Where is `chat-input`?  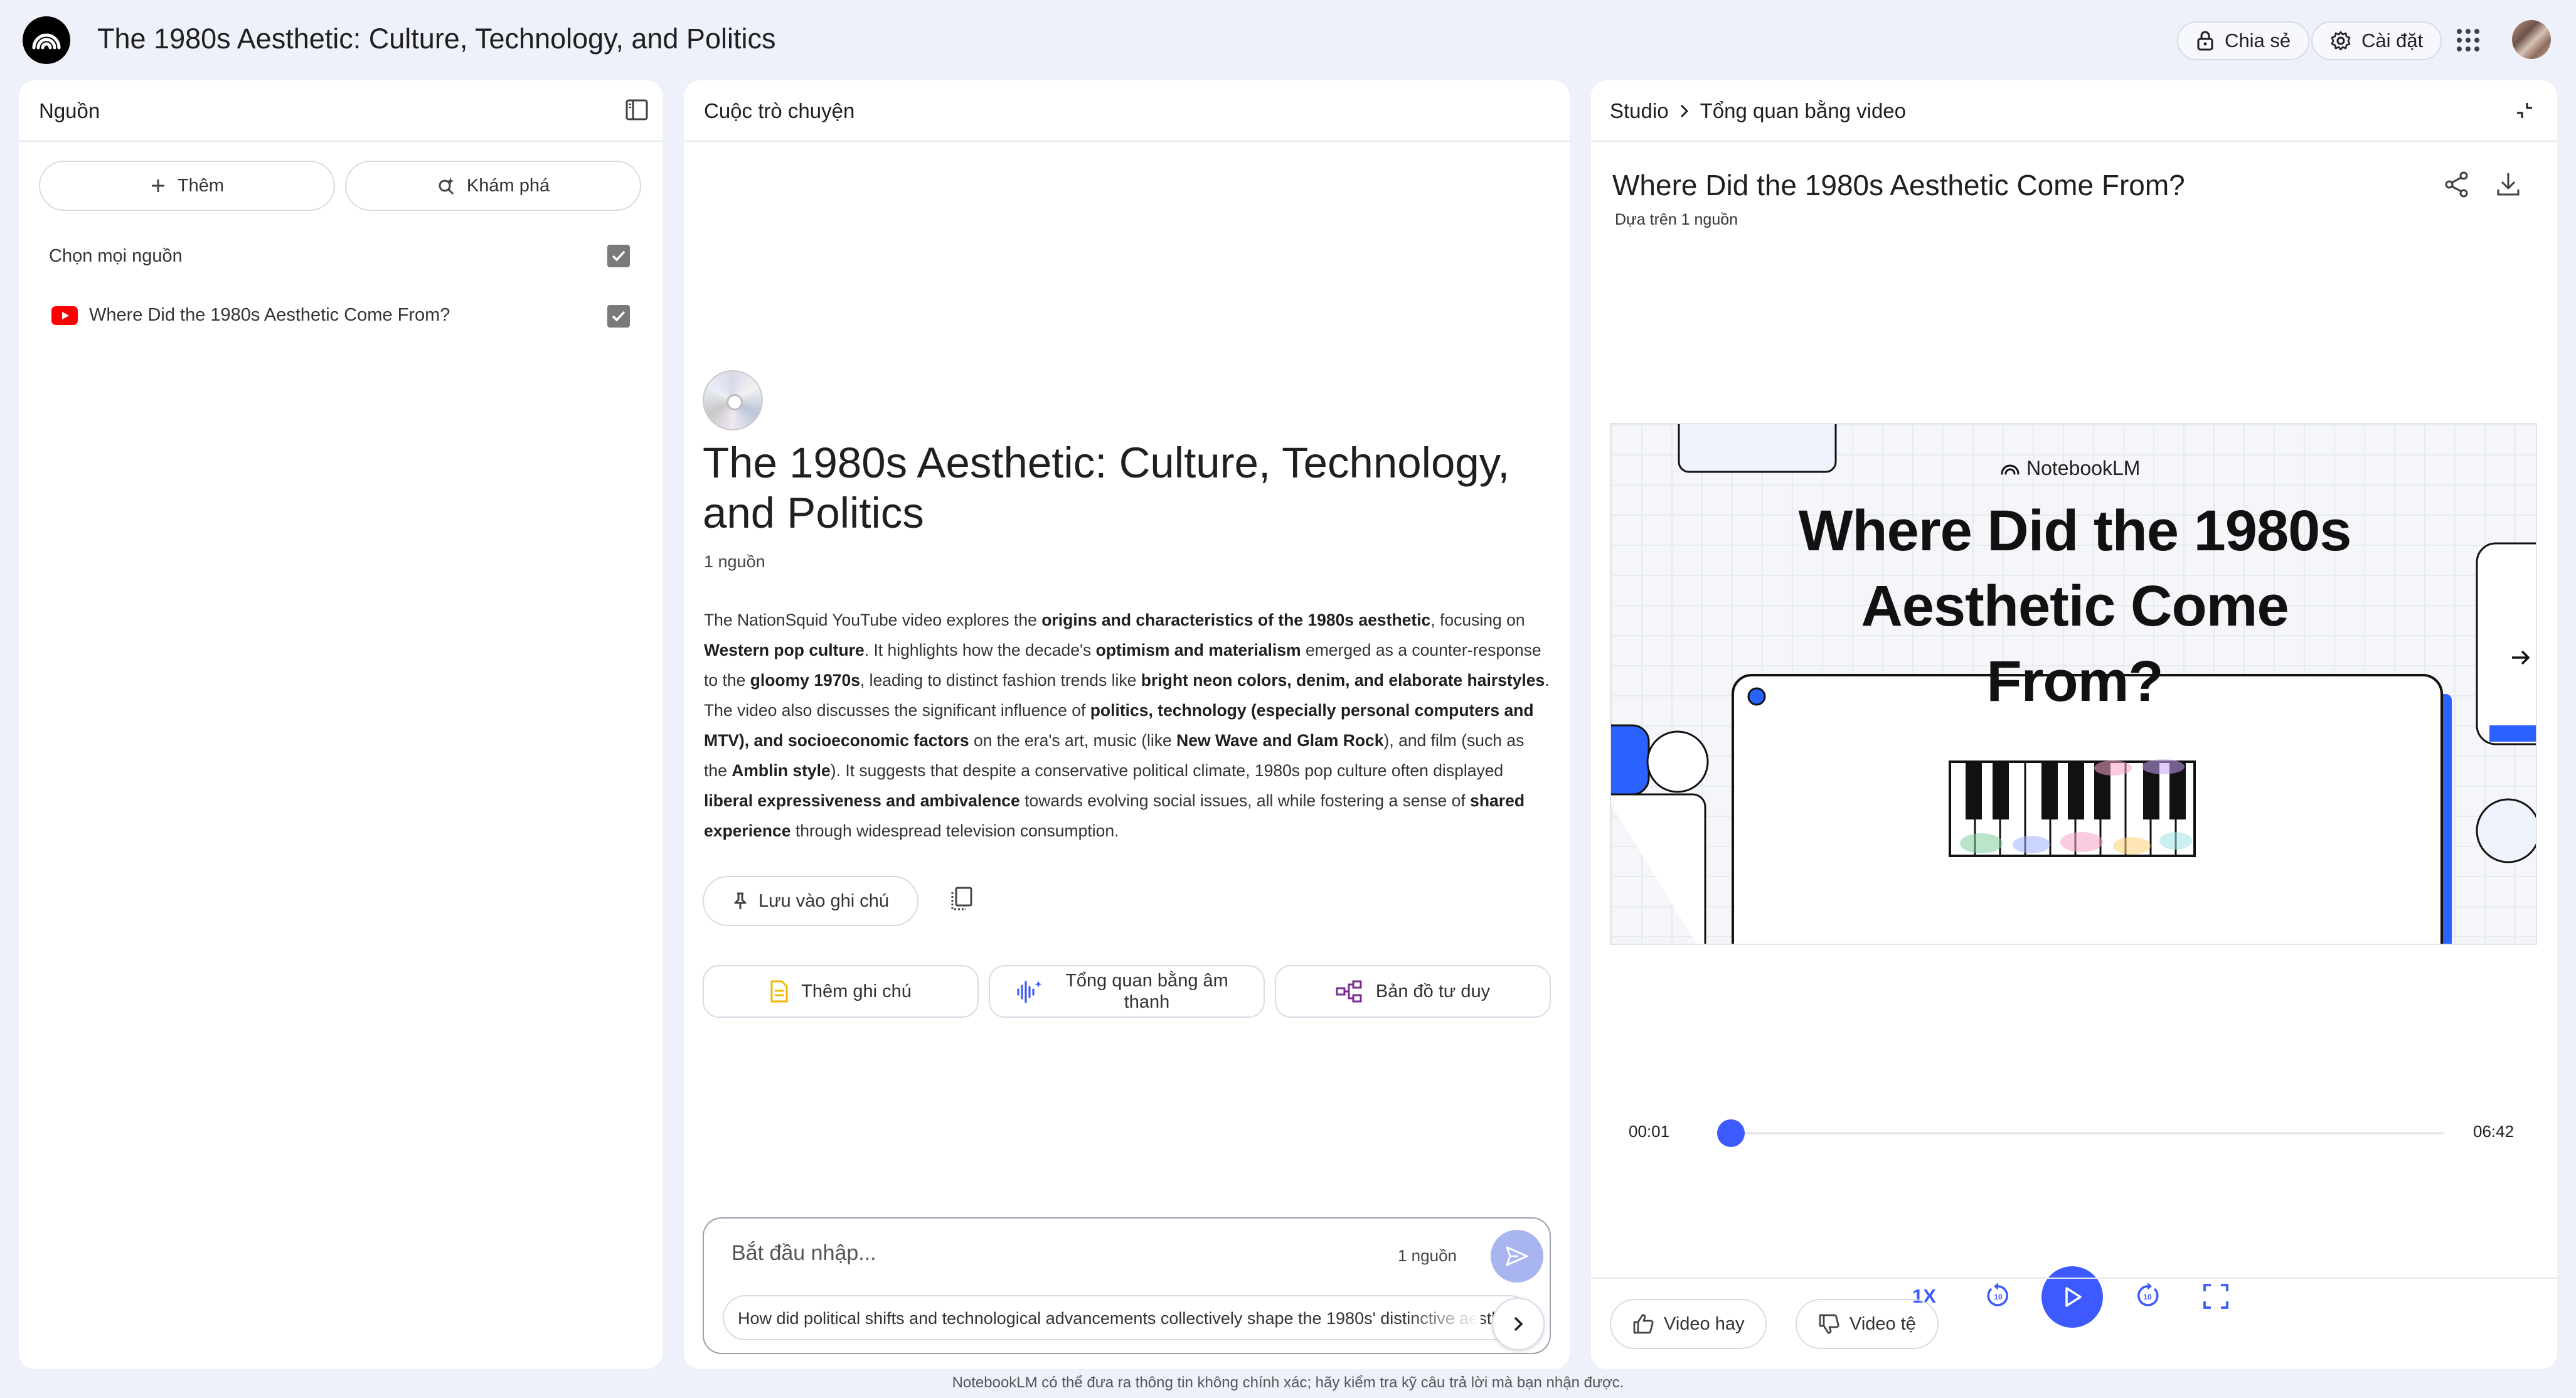
chat-input is located at coordinates (1039, 1253).